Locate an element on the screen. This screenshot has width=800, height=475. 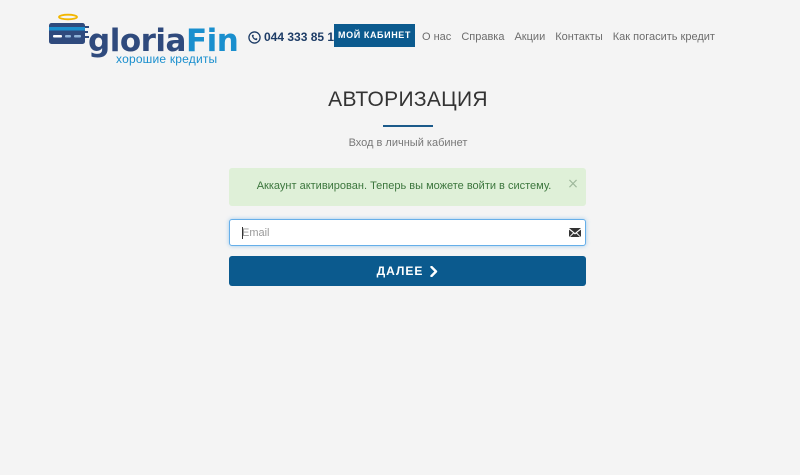
text-cursor is located at coordinates (242, 233).